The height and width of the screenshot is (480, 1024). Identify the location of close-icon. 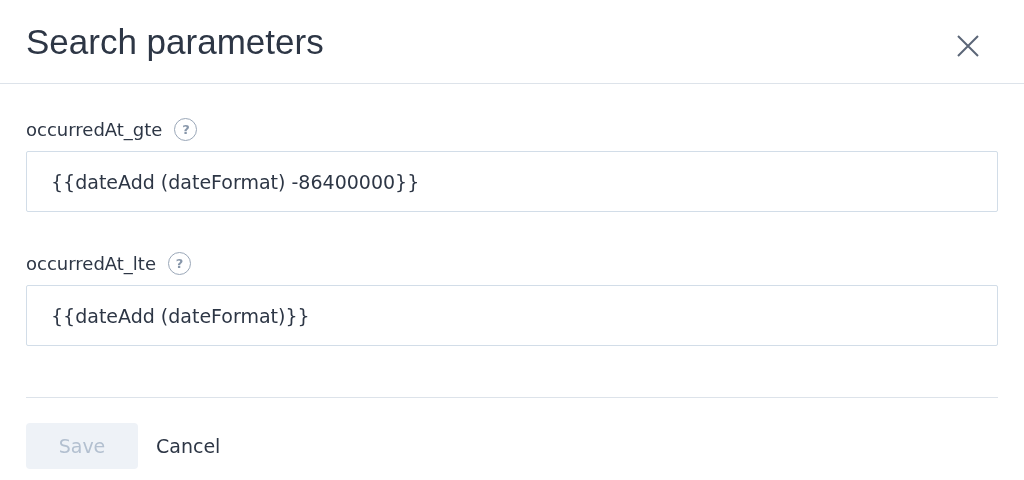
(968, 45).